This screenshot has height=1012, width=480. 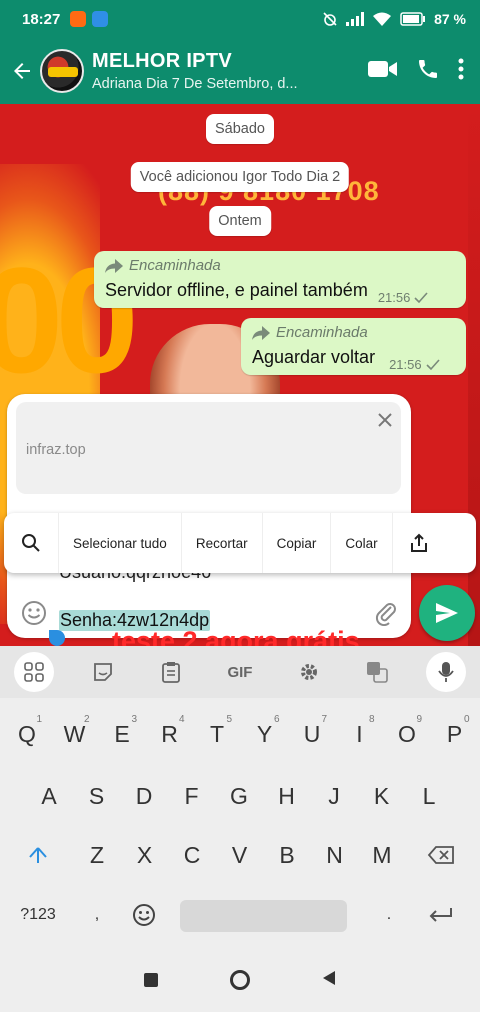 What do you see at coordinates (385, 422) in the screenshot?
I see `close-preview-icon` at bounding box center [385, 422].